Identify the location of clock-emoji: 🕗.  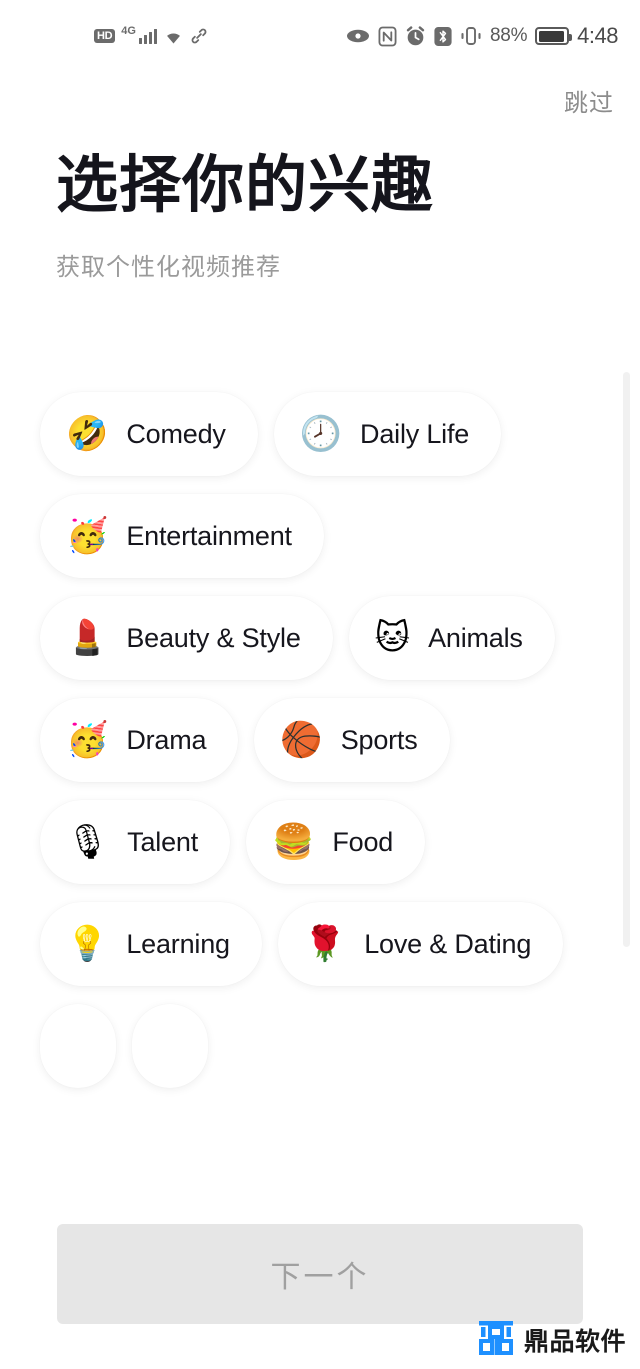
(321, 434).